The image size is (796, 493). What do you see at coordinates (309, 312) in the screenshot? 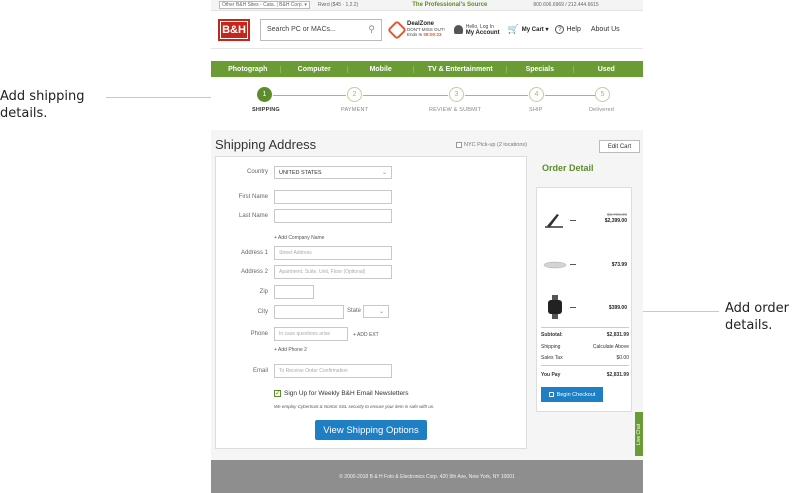
I see `city-field` at bounding box center [309, 312].